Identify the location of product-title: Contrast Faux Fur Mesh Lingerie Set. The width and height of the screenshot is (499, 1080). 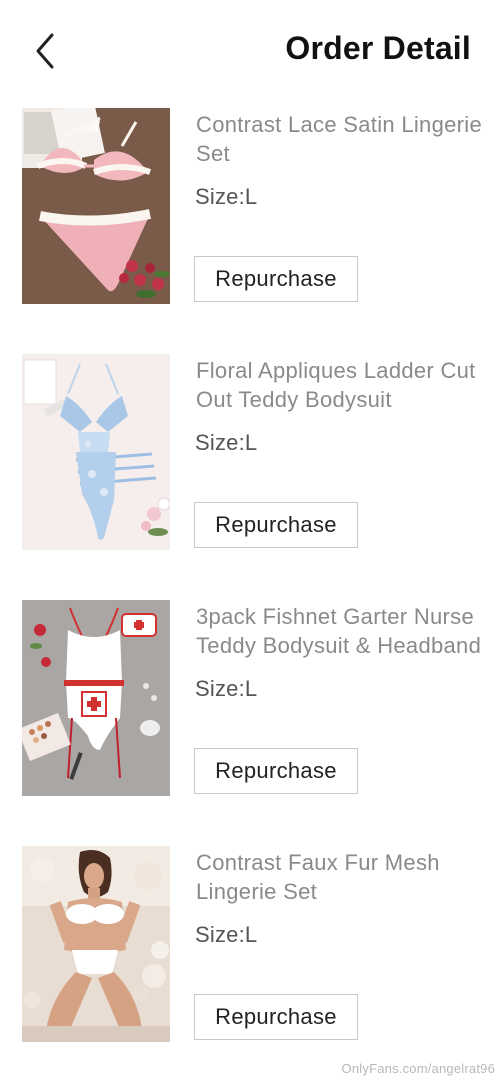
(347, 877).